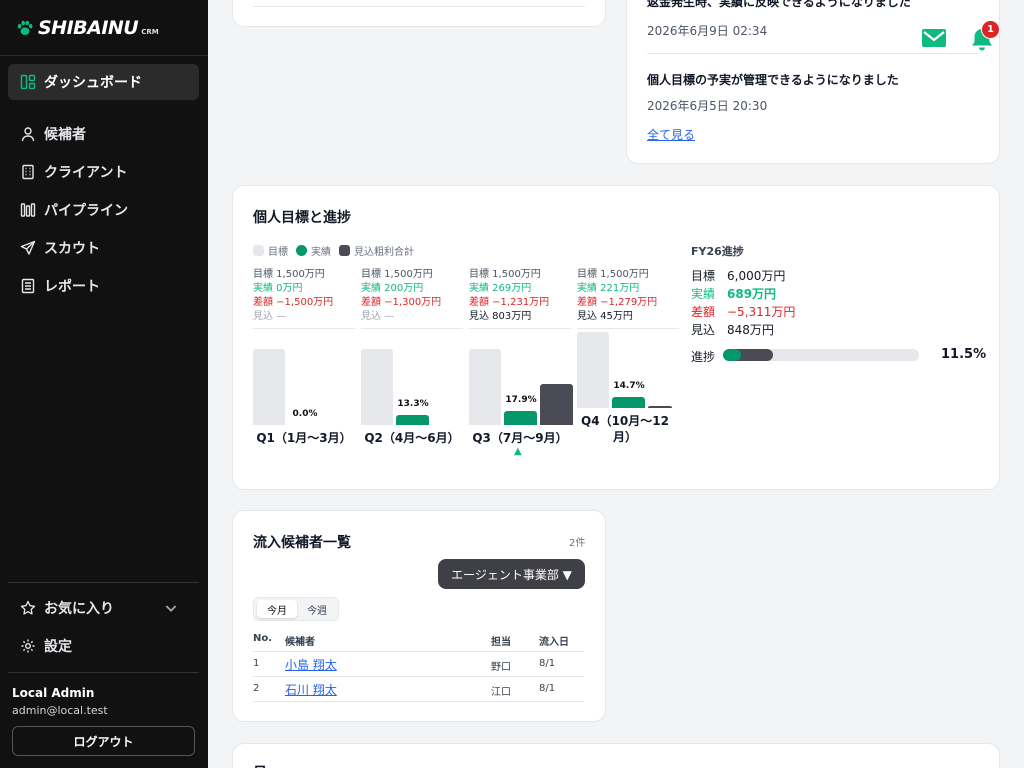 This screenshot has height=768, width=1024. I want to click on actual-percent-label: 13.3%, so click(413, 403).